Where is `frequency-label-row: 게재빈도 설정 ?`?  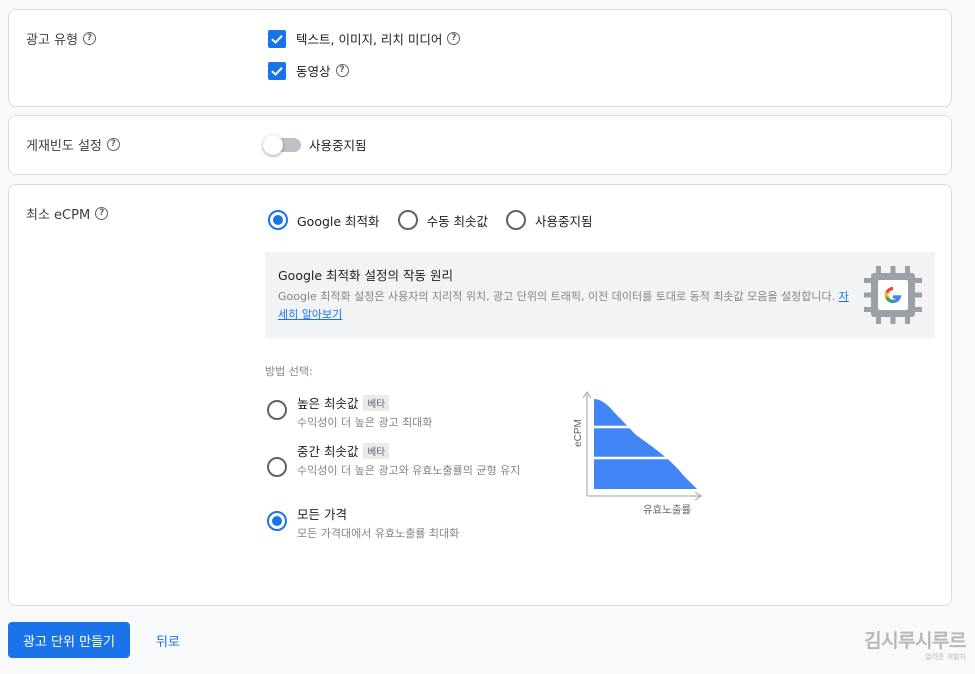
frequency-label-row: 게재빈도 설정 ? is located at coordinates (73, 144).